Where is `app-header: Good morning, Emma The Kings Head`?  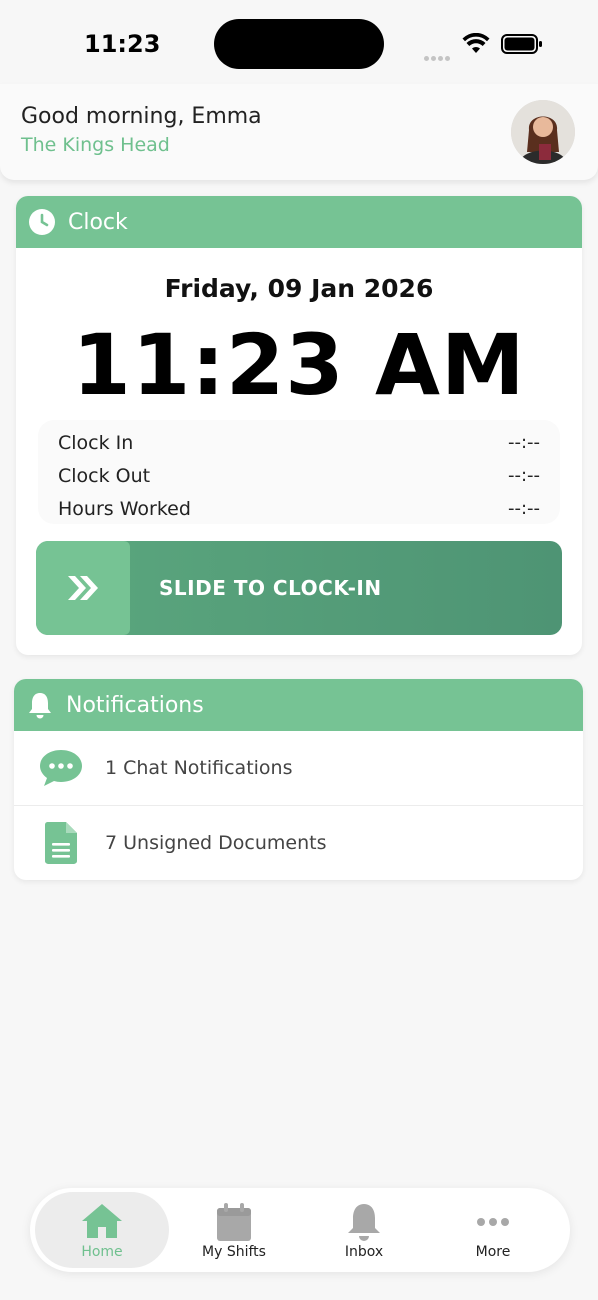
app-header: Good morning, Emma The Kings Head is located at coordinates (299, 132).